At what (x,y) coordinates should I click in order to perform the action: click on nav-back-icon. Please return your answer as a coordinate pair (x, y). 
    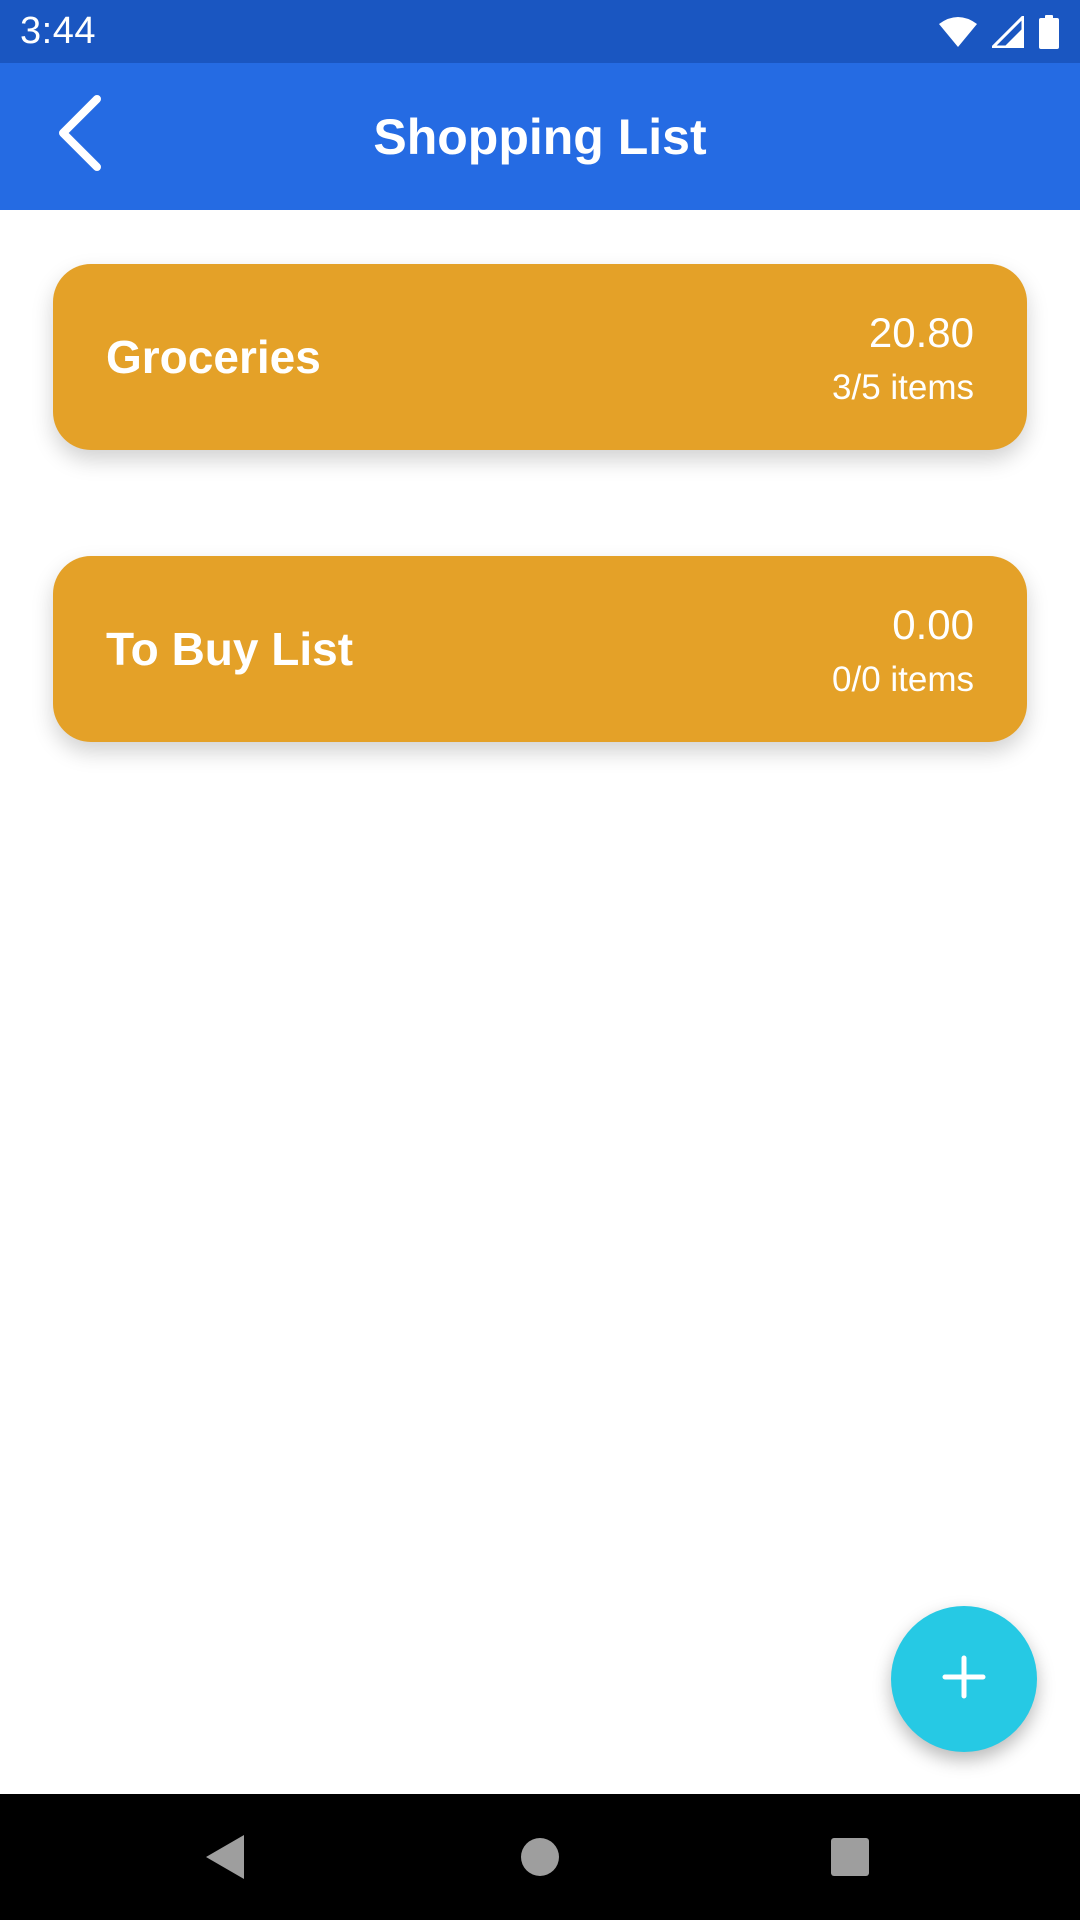
    Looking at the image, I should click on (225, 1859).